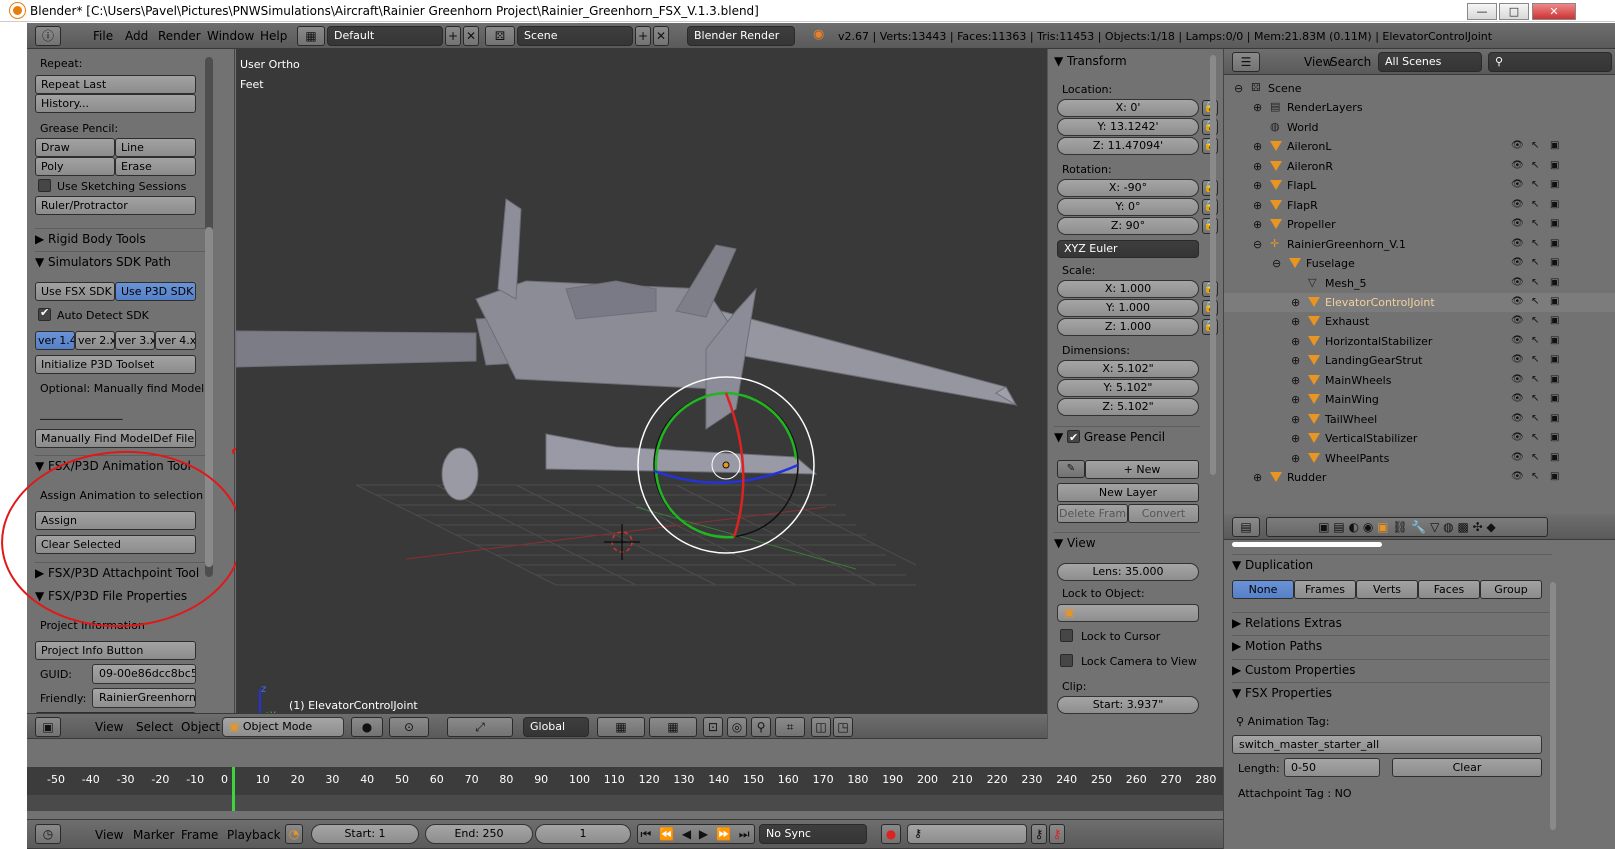 The width and height of the screenshot is (1615, 849). I want to click on use-fsx-sdk-button: Use FSX SDK, so click(75, 291).